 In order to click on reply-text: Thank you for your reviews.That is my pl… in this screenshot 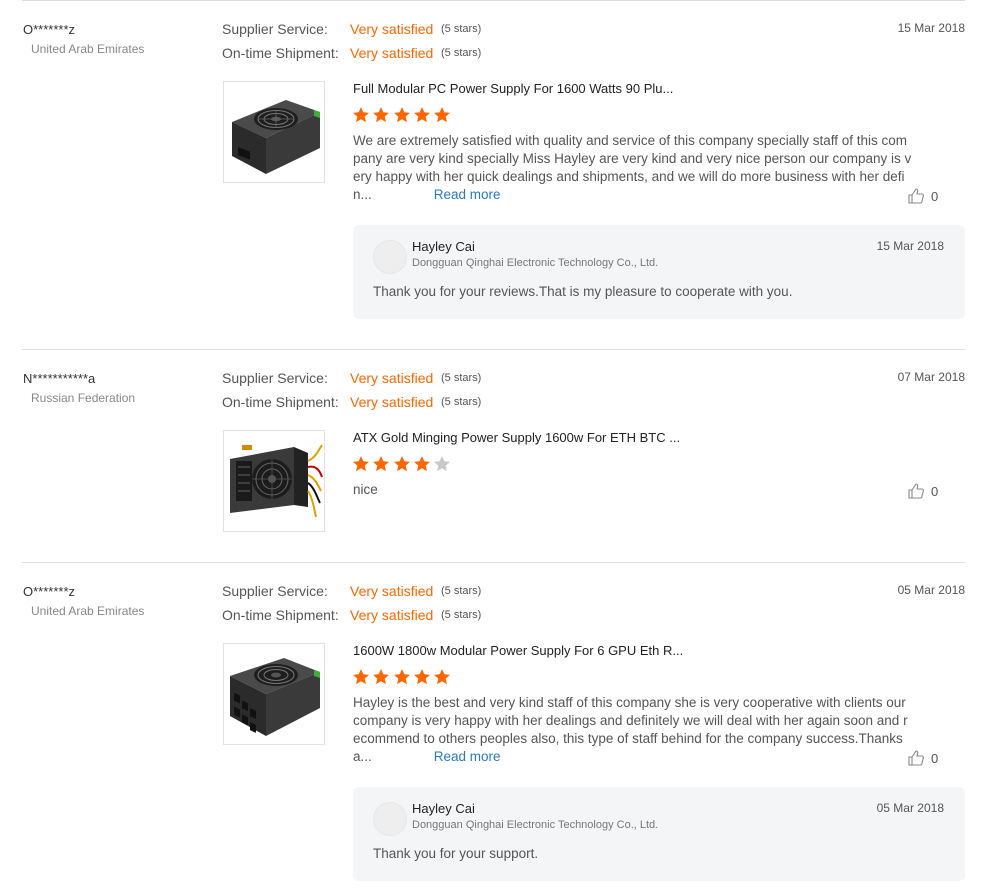, I will do `click(583, 291)`.